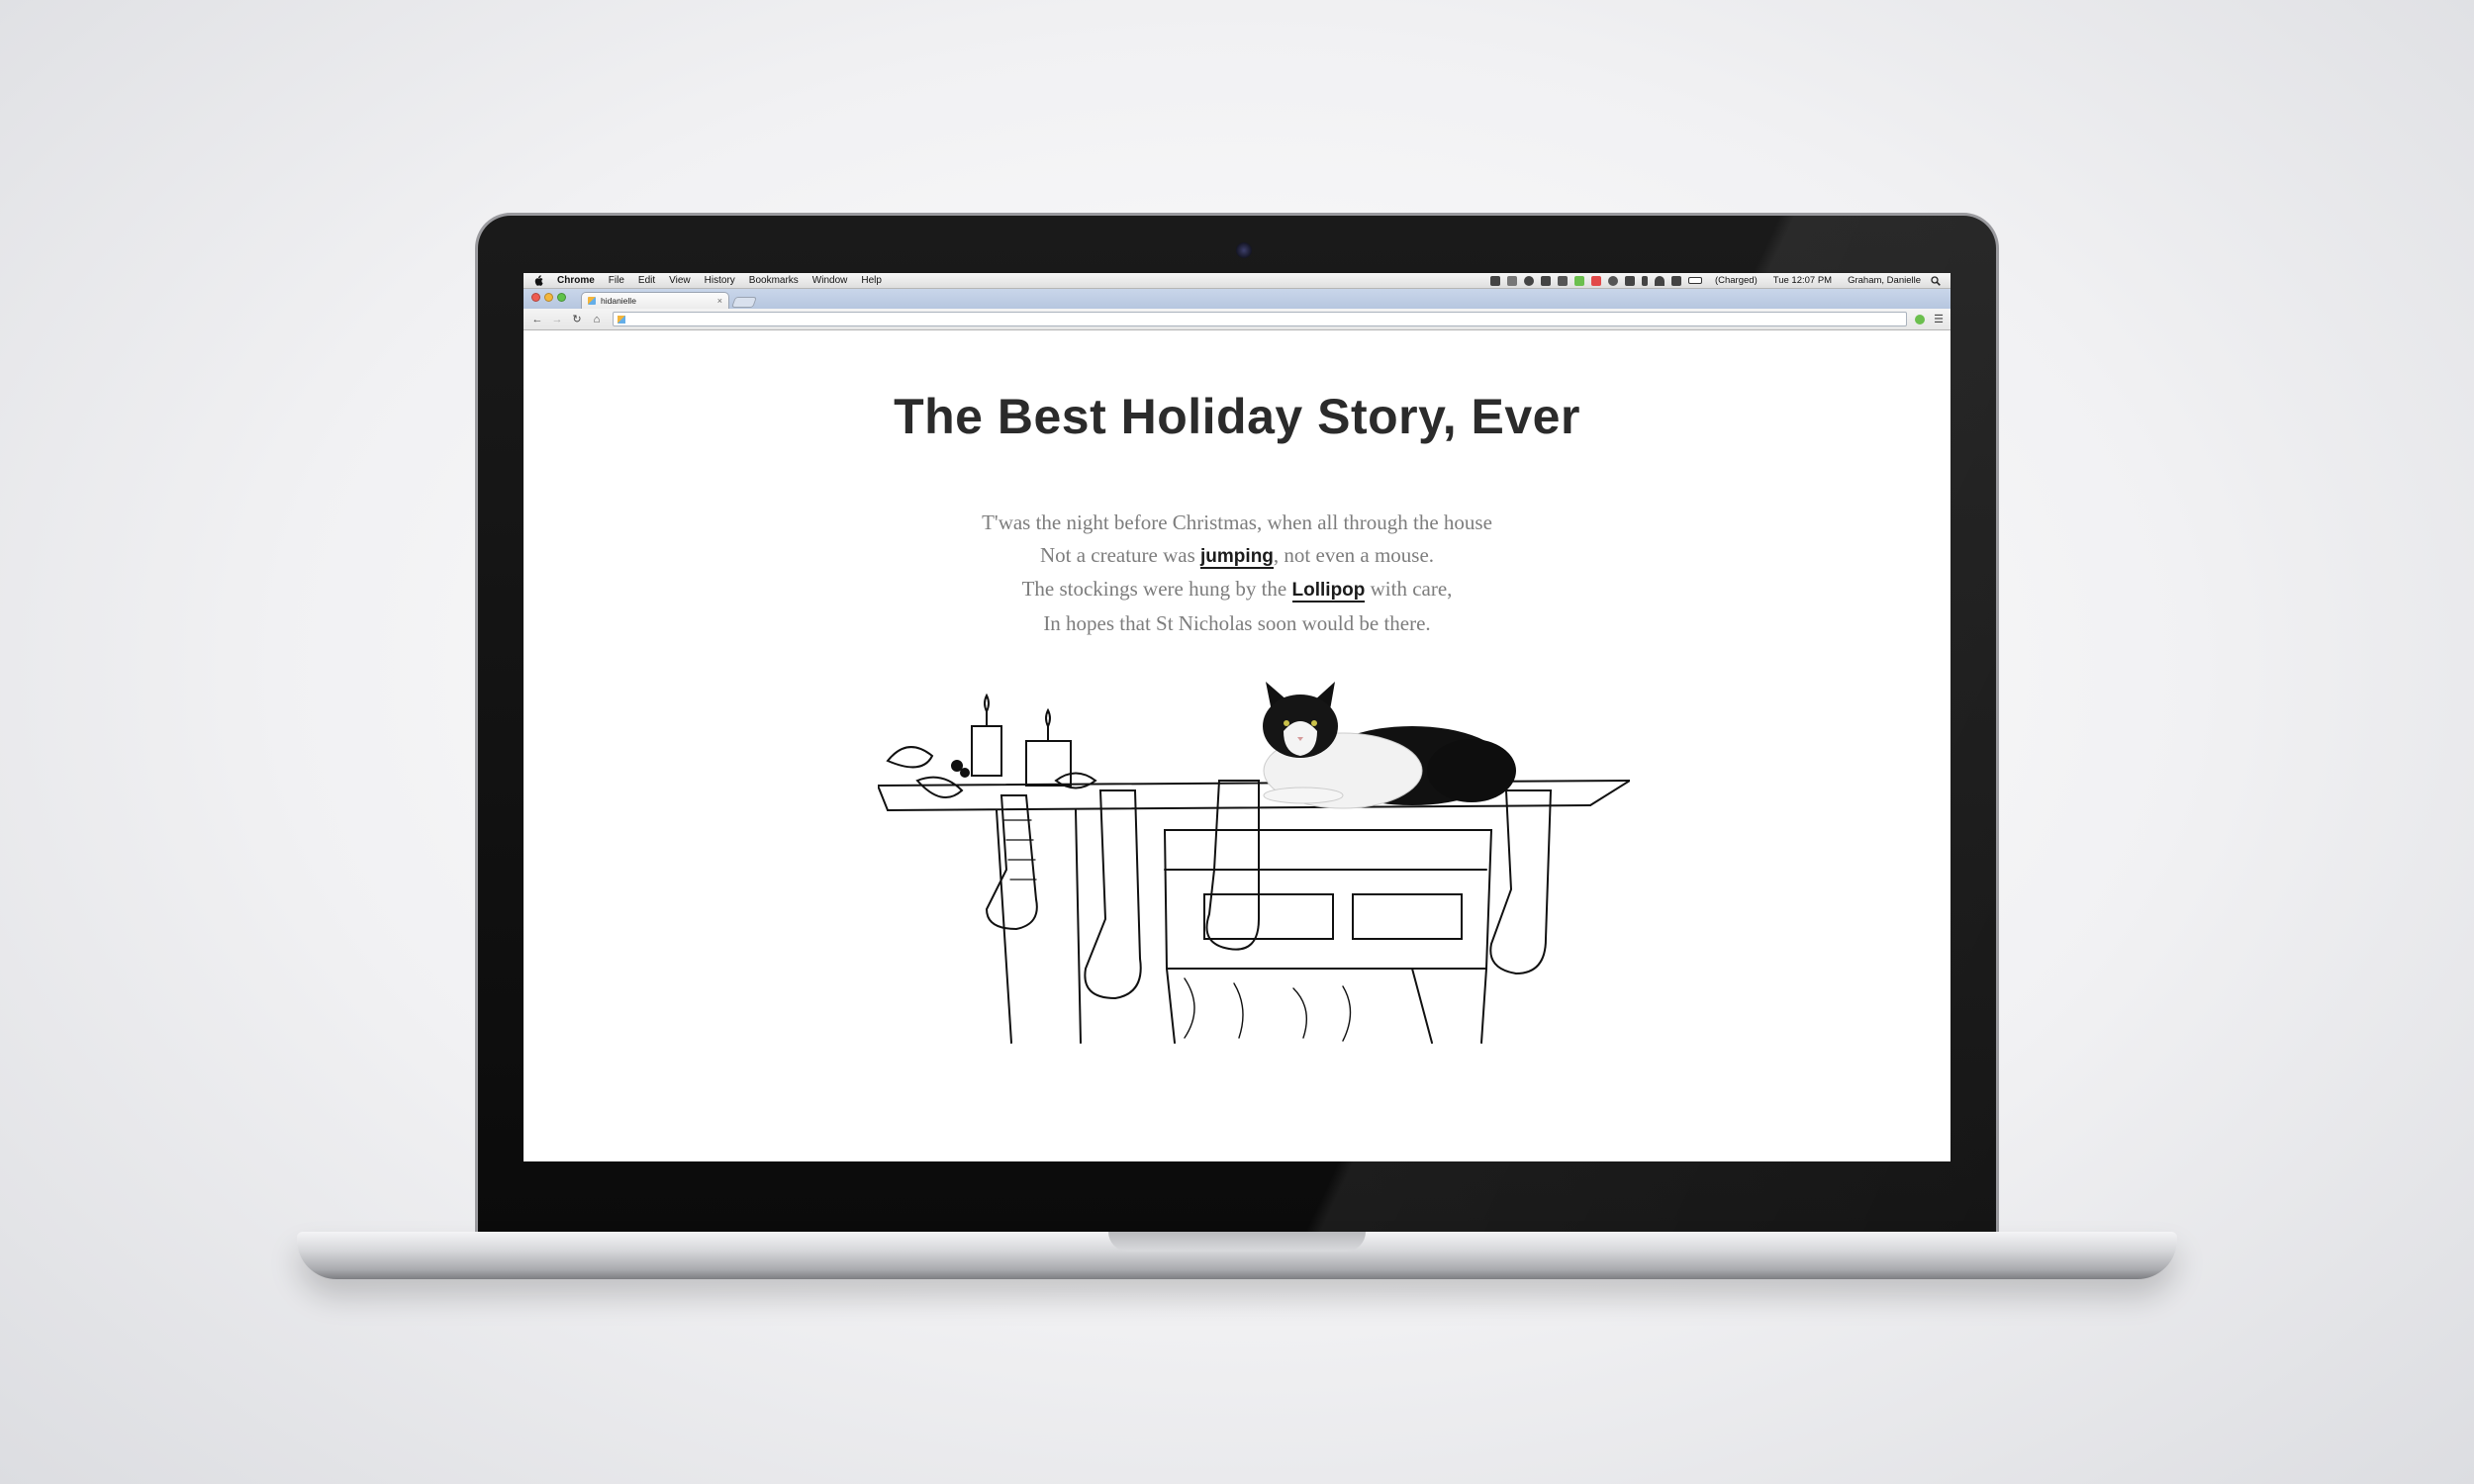  I want to click on volume-icon, so click(1676, 280).